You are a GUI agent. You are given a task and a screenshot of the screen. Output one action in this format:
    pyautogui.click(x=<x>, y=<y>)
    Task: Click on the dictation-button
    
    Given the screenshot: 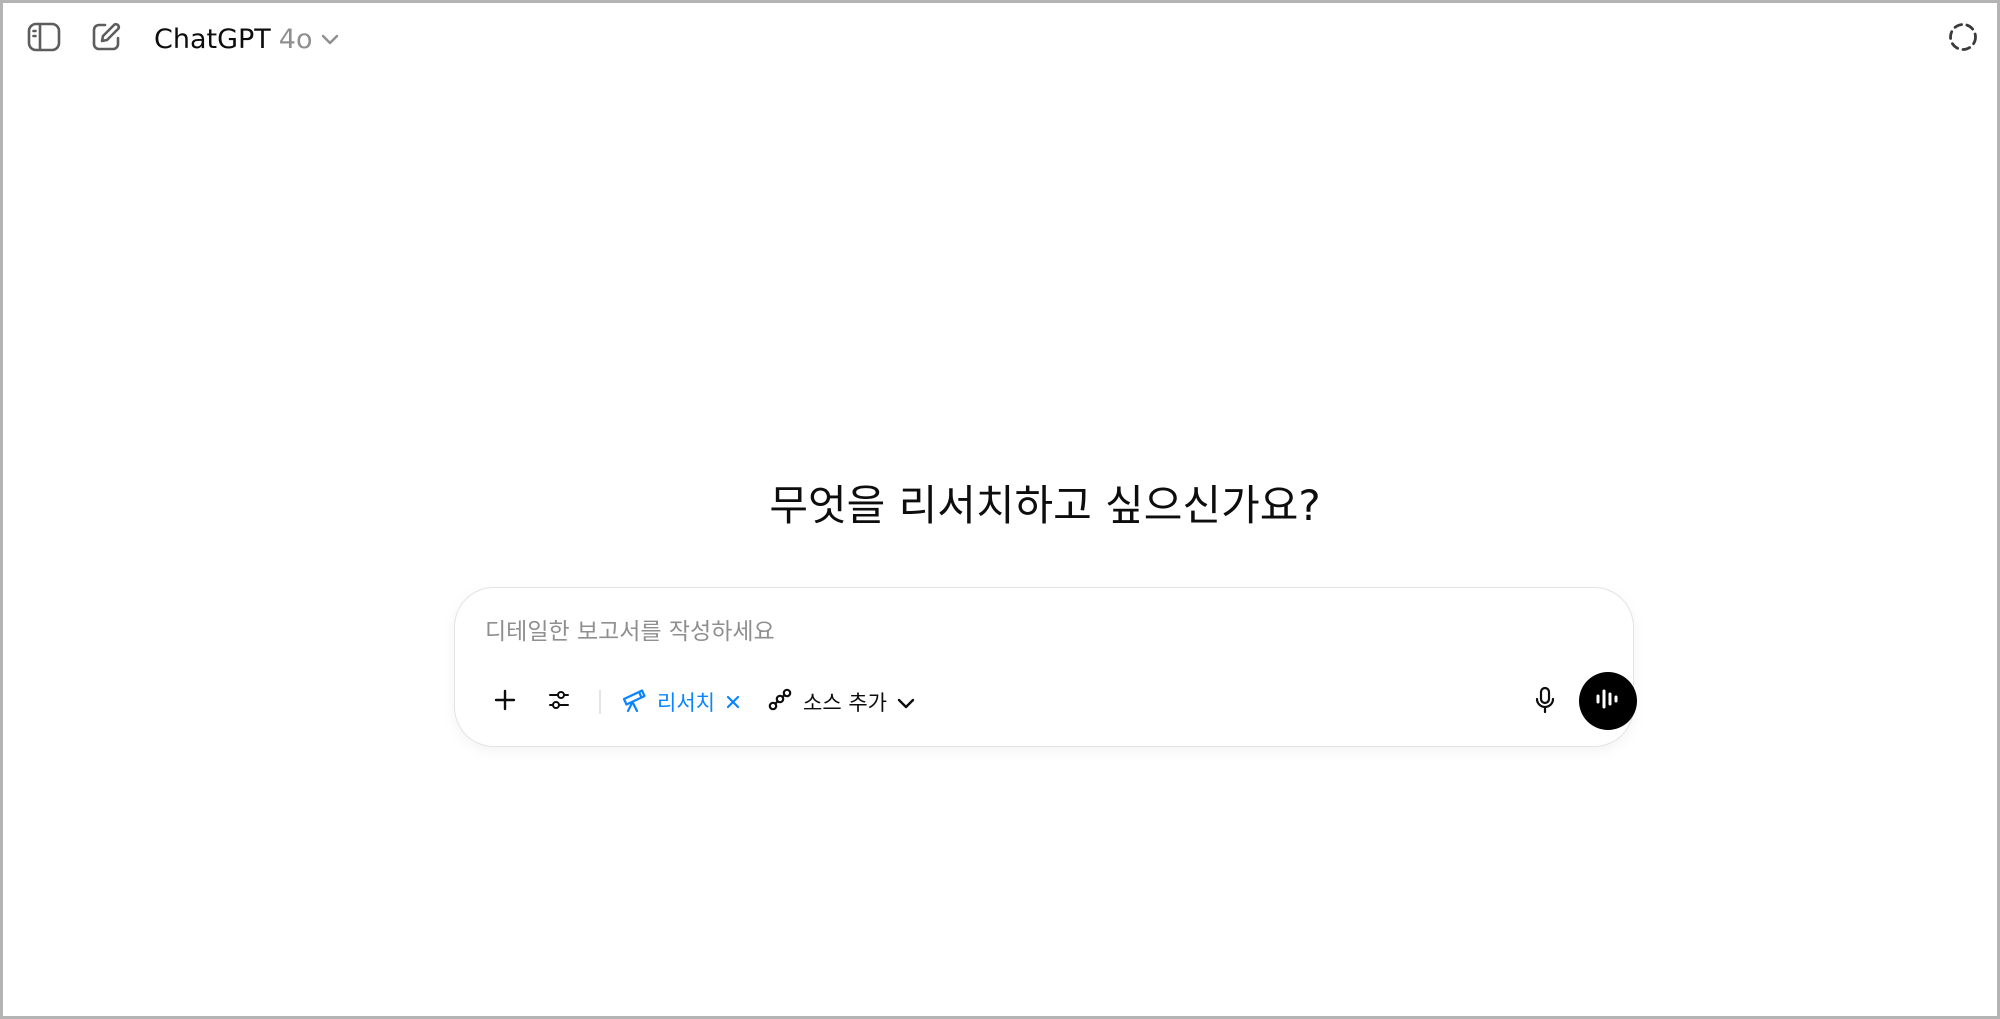 What is the action you would take?
    pyautogui.click(x=1545, y=702)
    